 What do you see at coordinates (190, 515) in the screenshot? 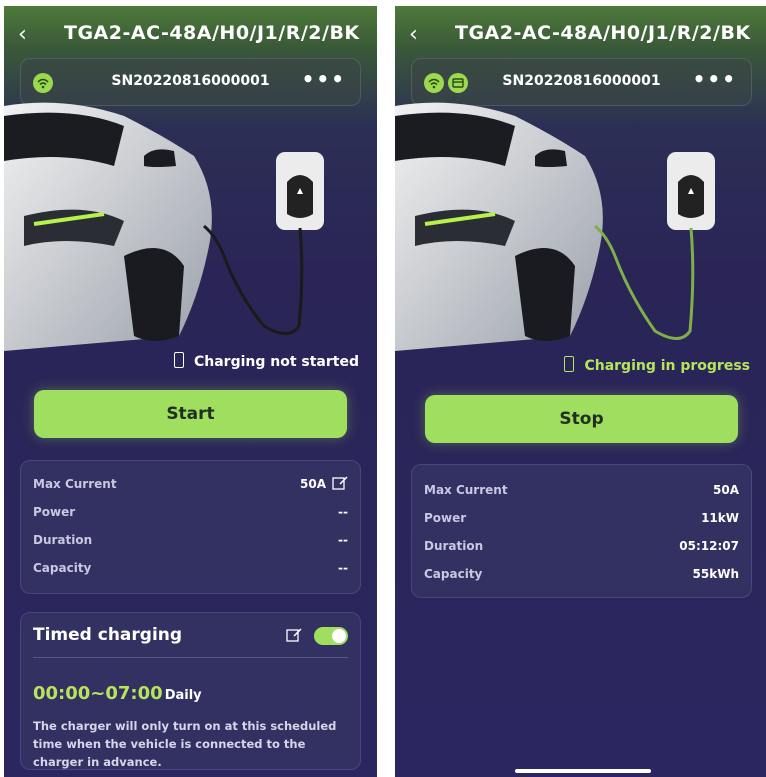
I see `info-row-power: Power --` at bounding box center [190, 515].